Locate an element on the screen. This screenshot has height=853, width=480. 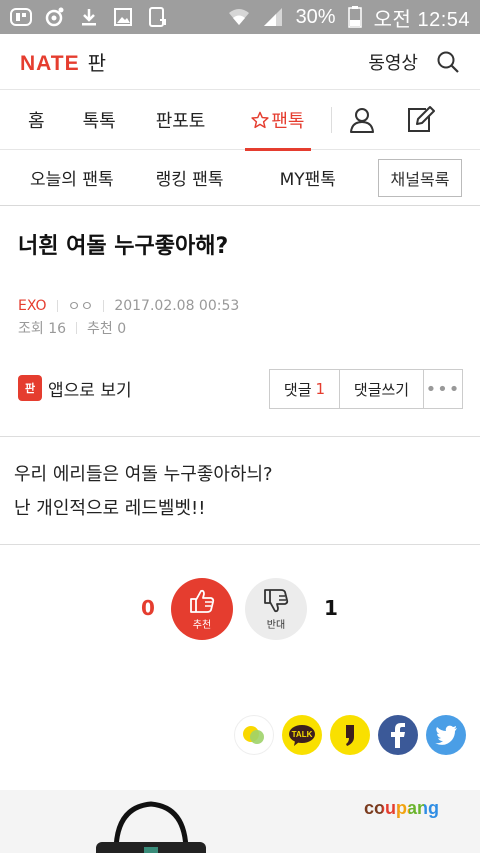
tab-divider is located at coordinates (331, 119).